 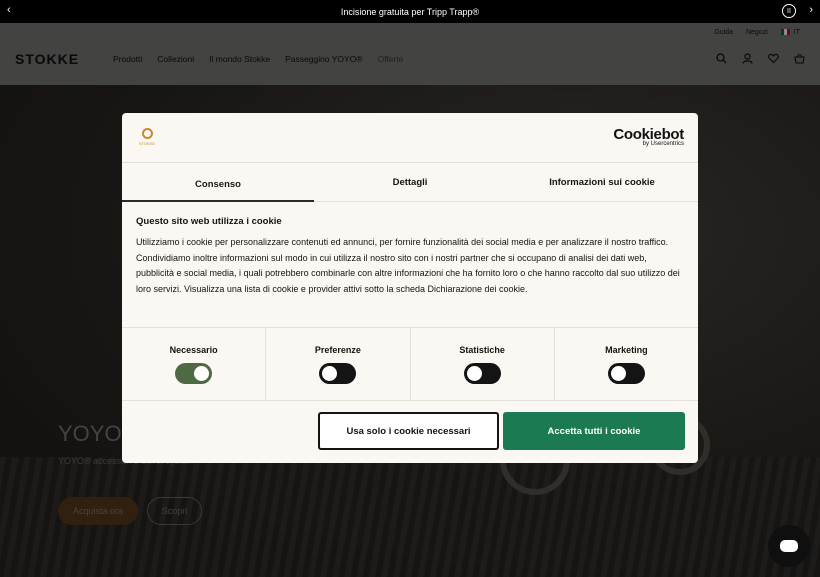 I want to click on necessary-toggle, so click(x=194, y=373).